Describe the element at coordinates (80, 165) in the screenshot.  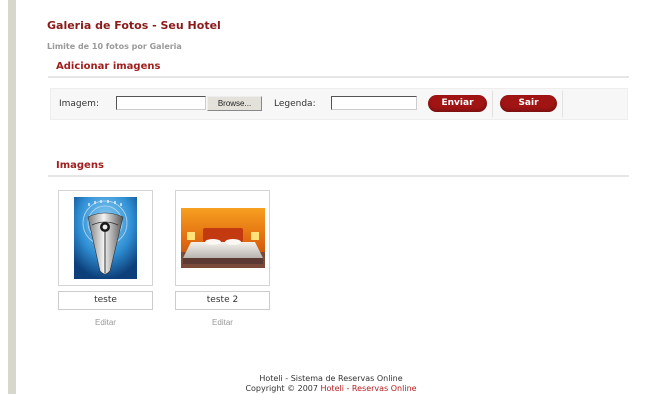
I see `images-heading: Imagens` at that location.